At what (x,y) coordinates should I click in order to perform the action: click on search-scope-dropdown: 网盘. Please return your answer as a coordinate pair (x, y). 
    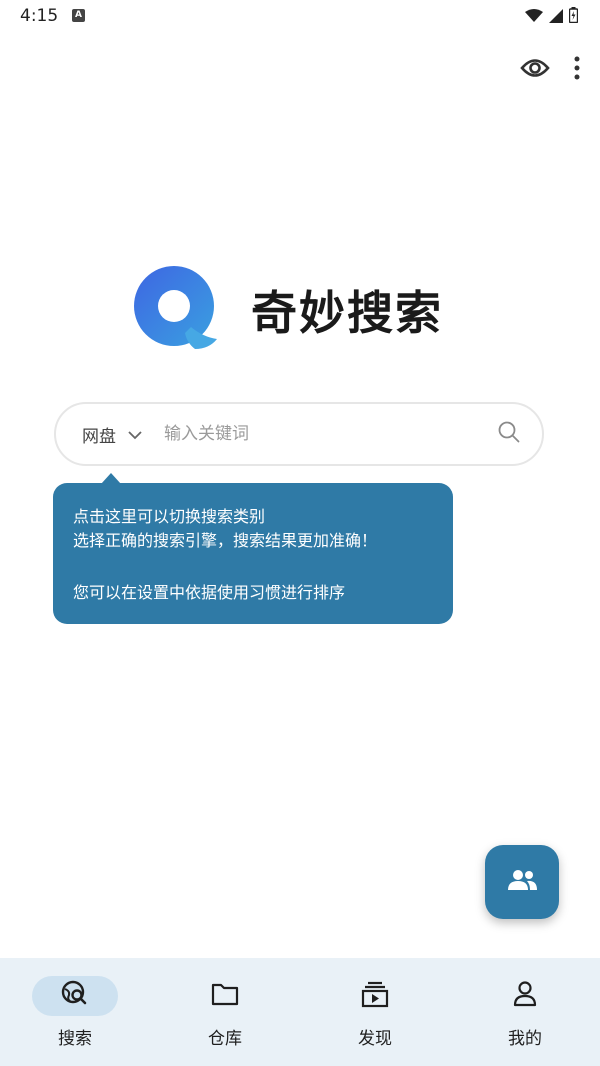
    Looking at the image, I should click on (112, 434).